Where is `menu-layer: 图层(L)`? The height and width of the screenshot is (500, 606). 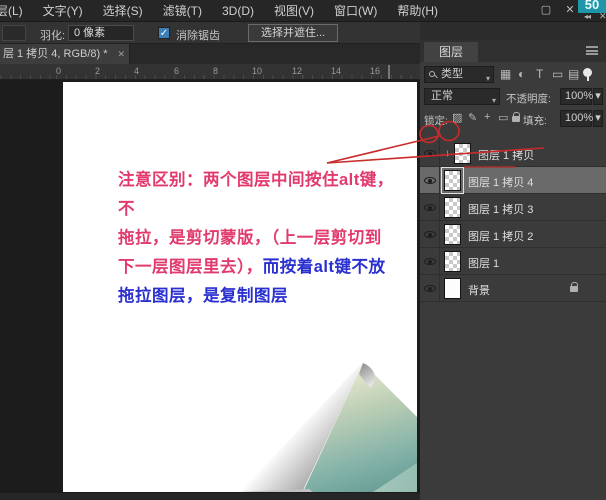 menu-layer: 图层(L) is located at coordinates (16, 10).